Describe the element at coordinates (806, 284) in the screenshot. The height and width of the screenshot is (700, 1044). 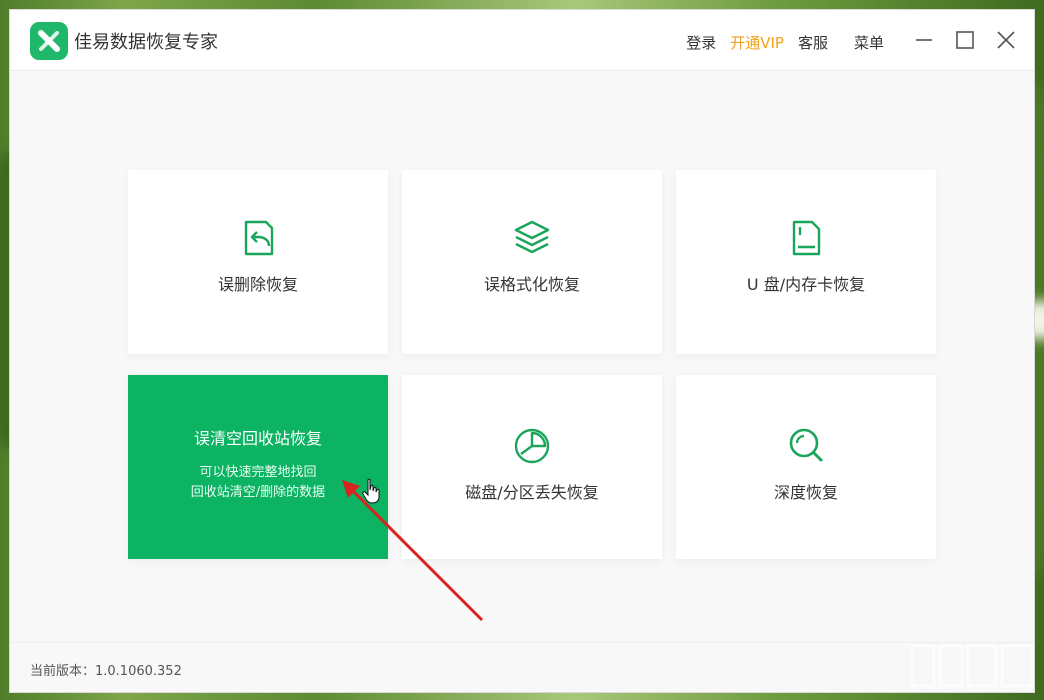
I see `card-label: U 盘/内存卡恢复` at that location.